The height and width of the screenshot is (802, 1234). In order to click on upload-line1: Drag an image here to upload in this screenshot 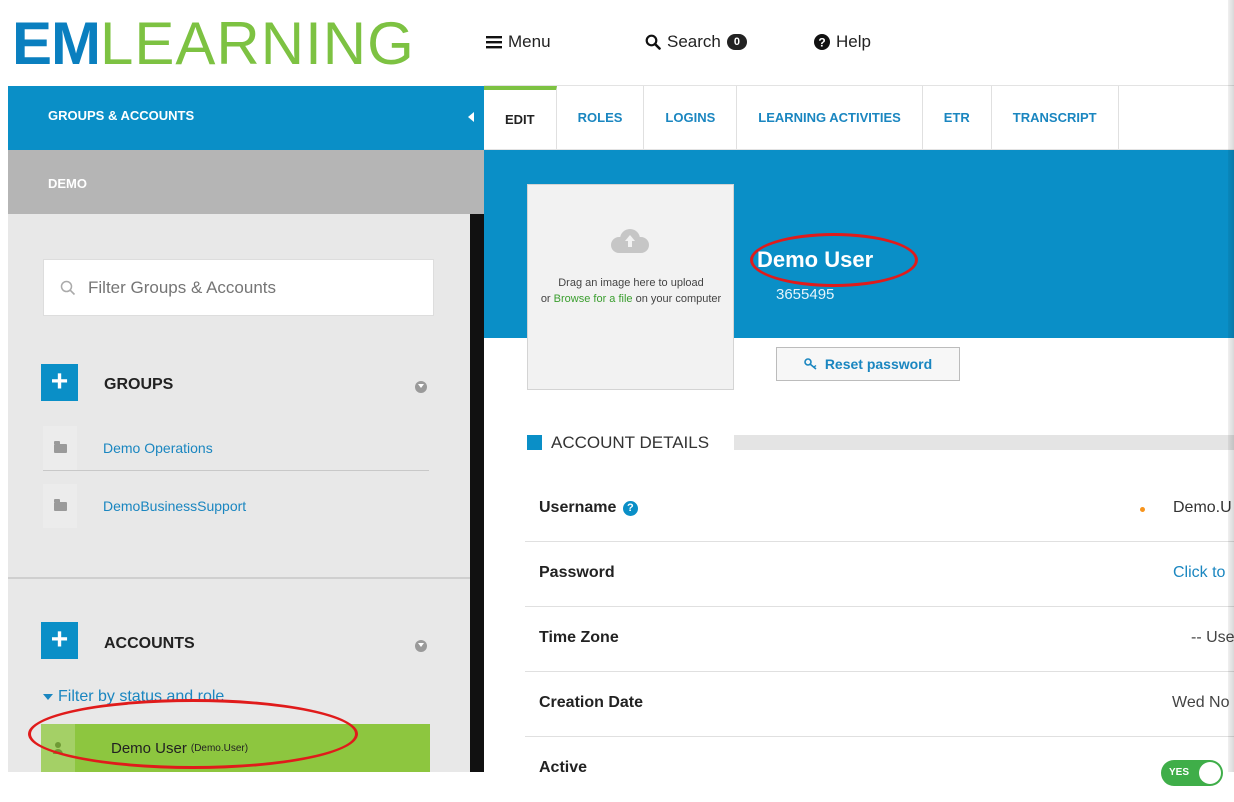, I will do `click(631, 283)`.